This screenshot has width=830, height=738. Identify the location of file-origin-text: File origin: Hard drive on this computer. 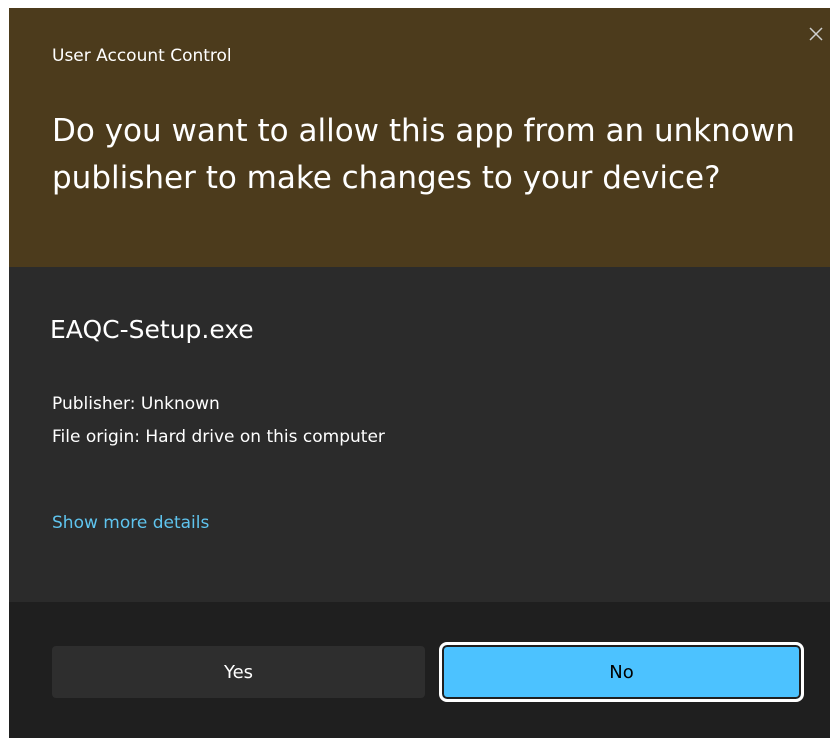
(218, 437).